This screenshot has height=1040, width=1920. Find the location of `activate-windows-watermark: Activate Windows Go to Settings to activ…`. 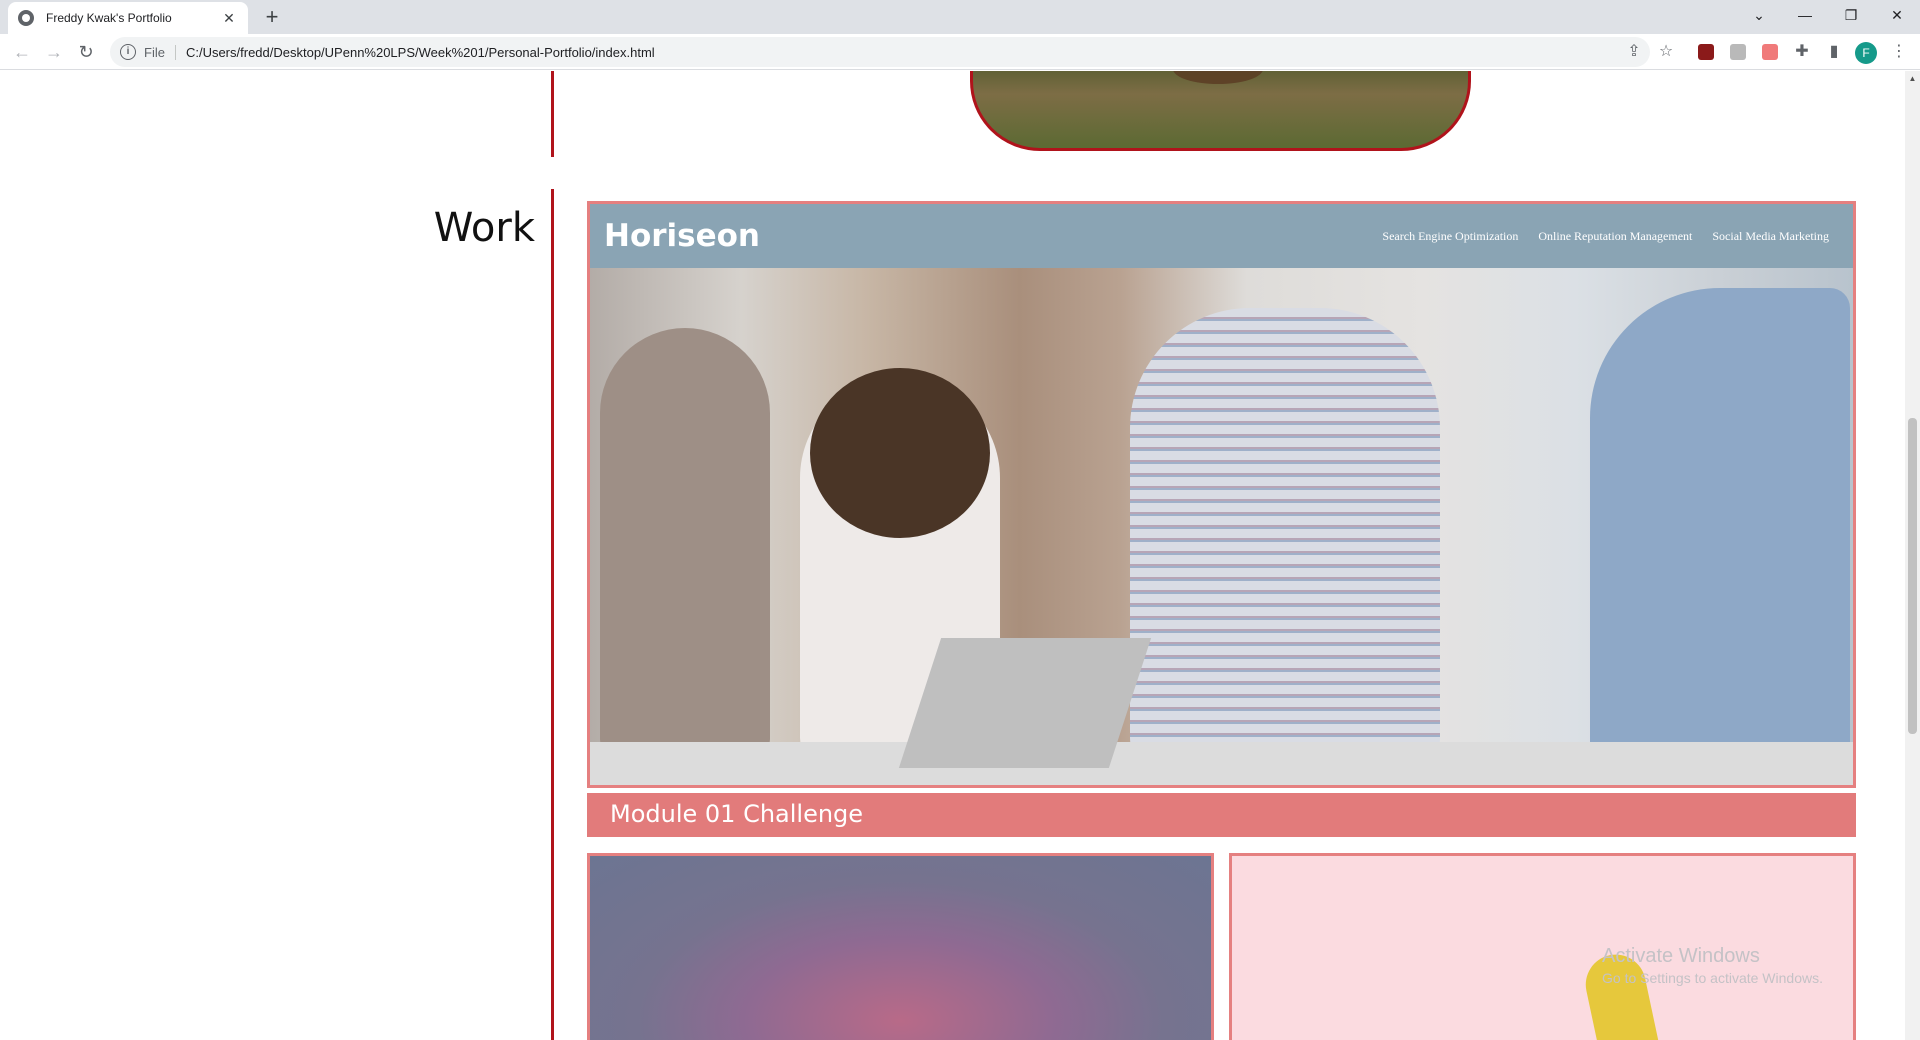

activate-windows-watermark: Activate Windows Go to Settings to activ… is located at coordinates (1712, 965).